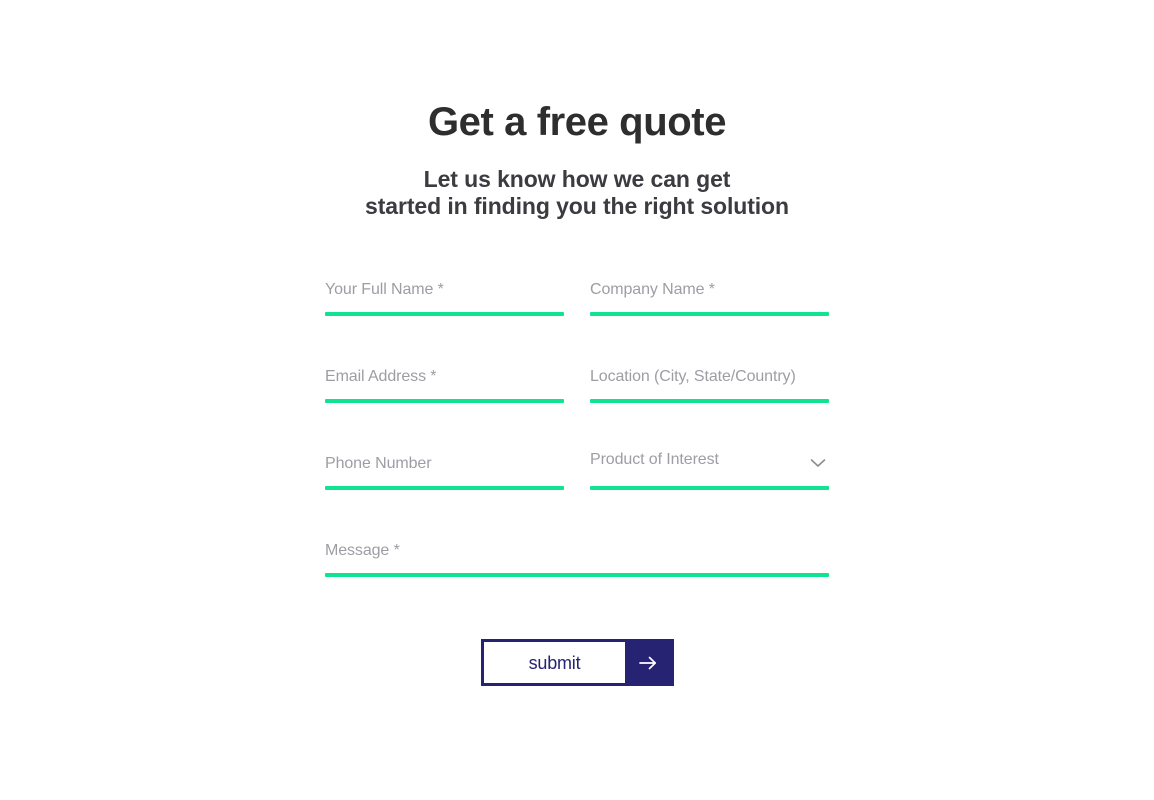 This screenshot has width=1154, height=800. What do you see at coordinates (444, 293) in the screenshot?
I see `full-name-input` at bounding box center [444, 293].